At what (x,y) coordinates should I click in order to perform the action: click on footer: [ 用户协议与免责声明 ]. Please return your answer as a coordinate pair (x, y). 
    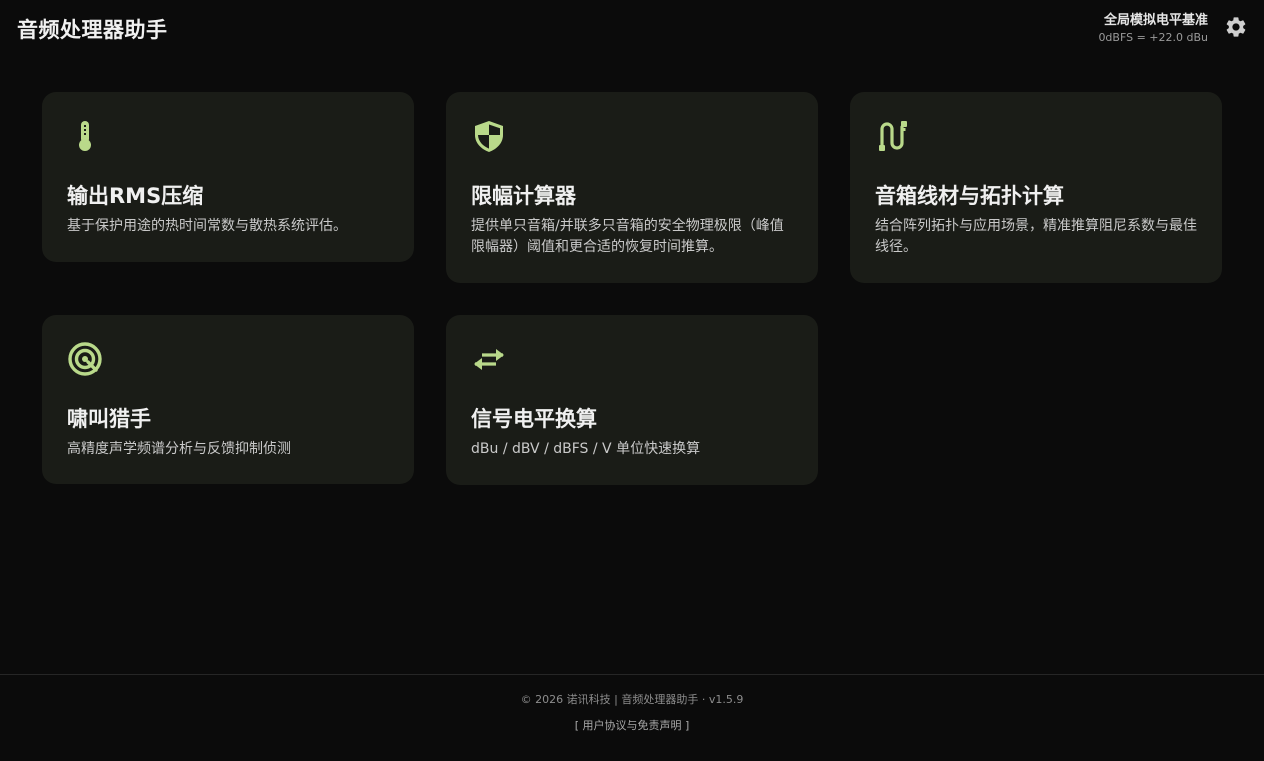
    Looking at the image, I should click on (632, 725).